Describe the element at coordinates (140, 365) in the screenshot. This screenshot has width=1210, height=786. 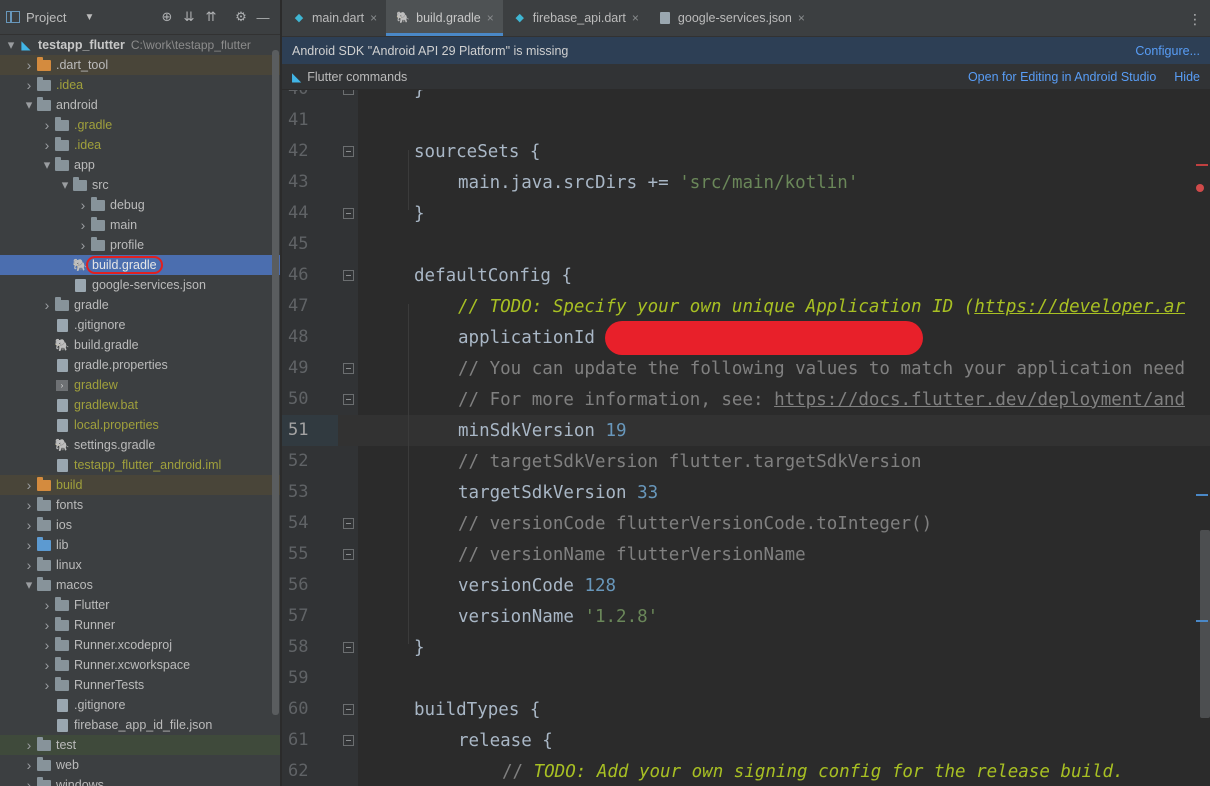
I see `tree-item: gradle.properties` at that location.